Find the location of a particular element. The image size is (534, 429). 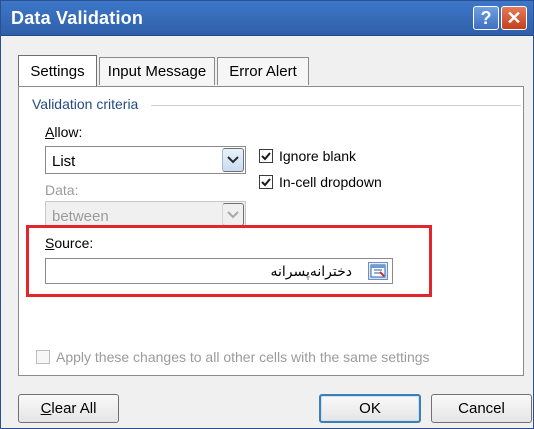

tab-input-message-label: Input Message is located at coordinates (157, 71).